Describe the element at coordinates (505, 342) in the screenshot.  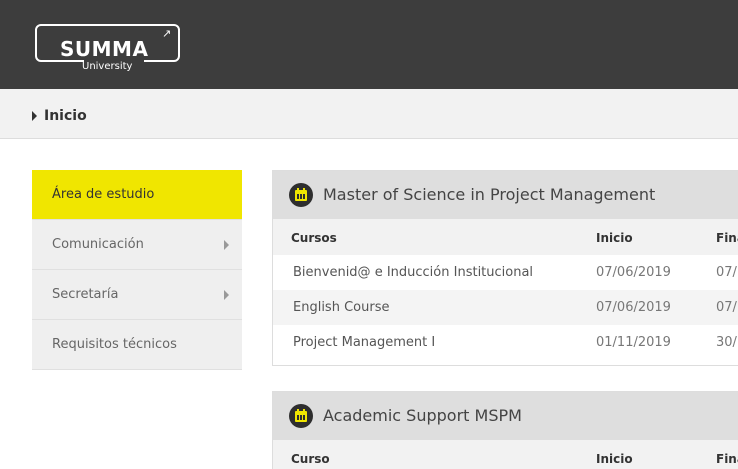
I see `table-row: Project Management I 01/11/2019 30/` at that location.